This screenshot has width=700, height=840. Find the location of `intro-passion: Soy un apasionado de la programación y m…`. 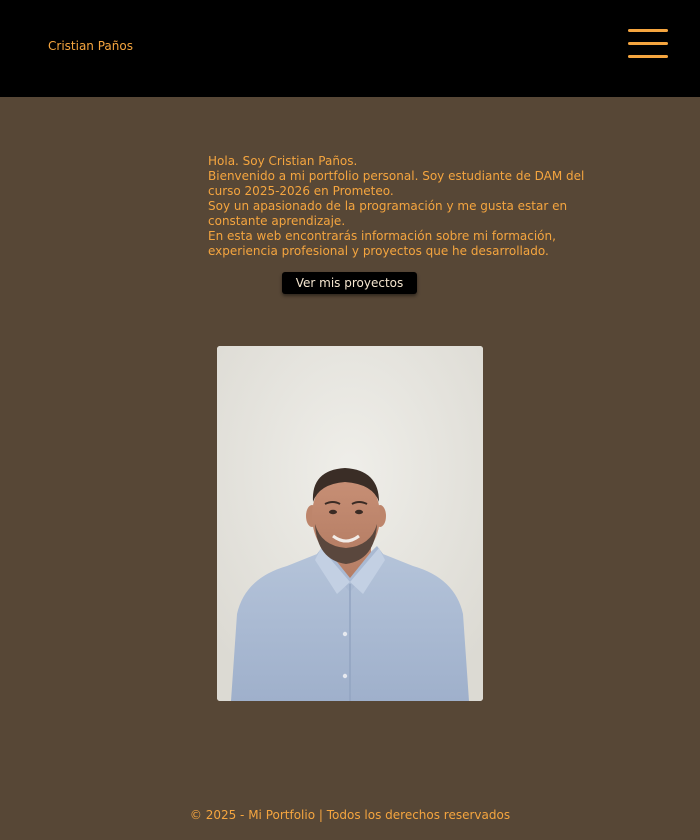

intro-passion: Soy un apasionado de la programación y m… is located at coordinates (388, 213).